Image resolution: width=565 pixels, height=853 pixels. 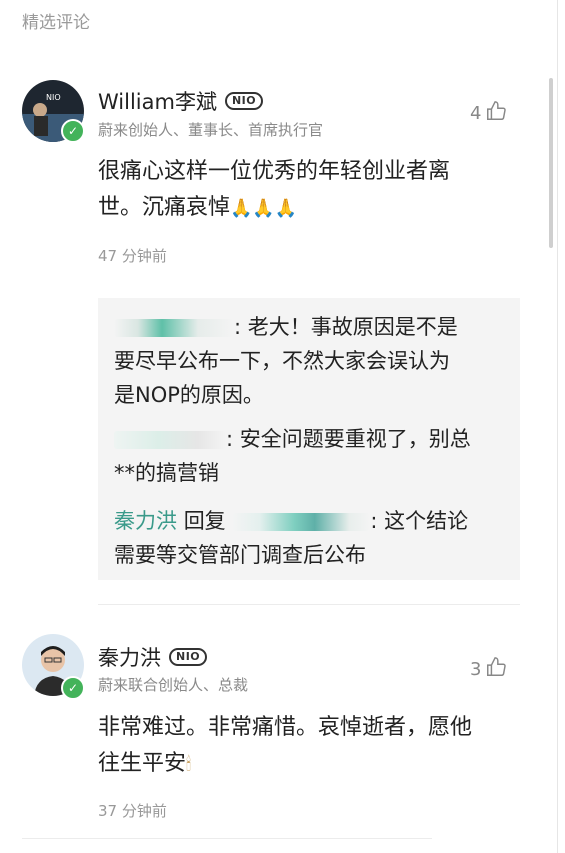 I want to click on comment-line: 世。沉痛哀悼🙏🙏🙏, so click(x=308, y=208).